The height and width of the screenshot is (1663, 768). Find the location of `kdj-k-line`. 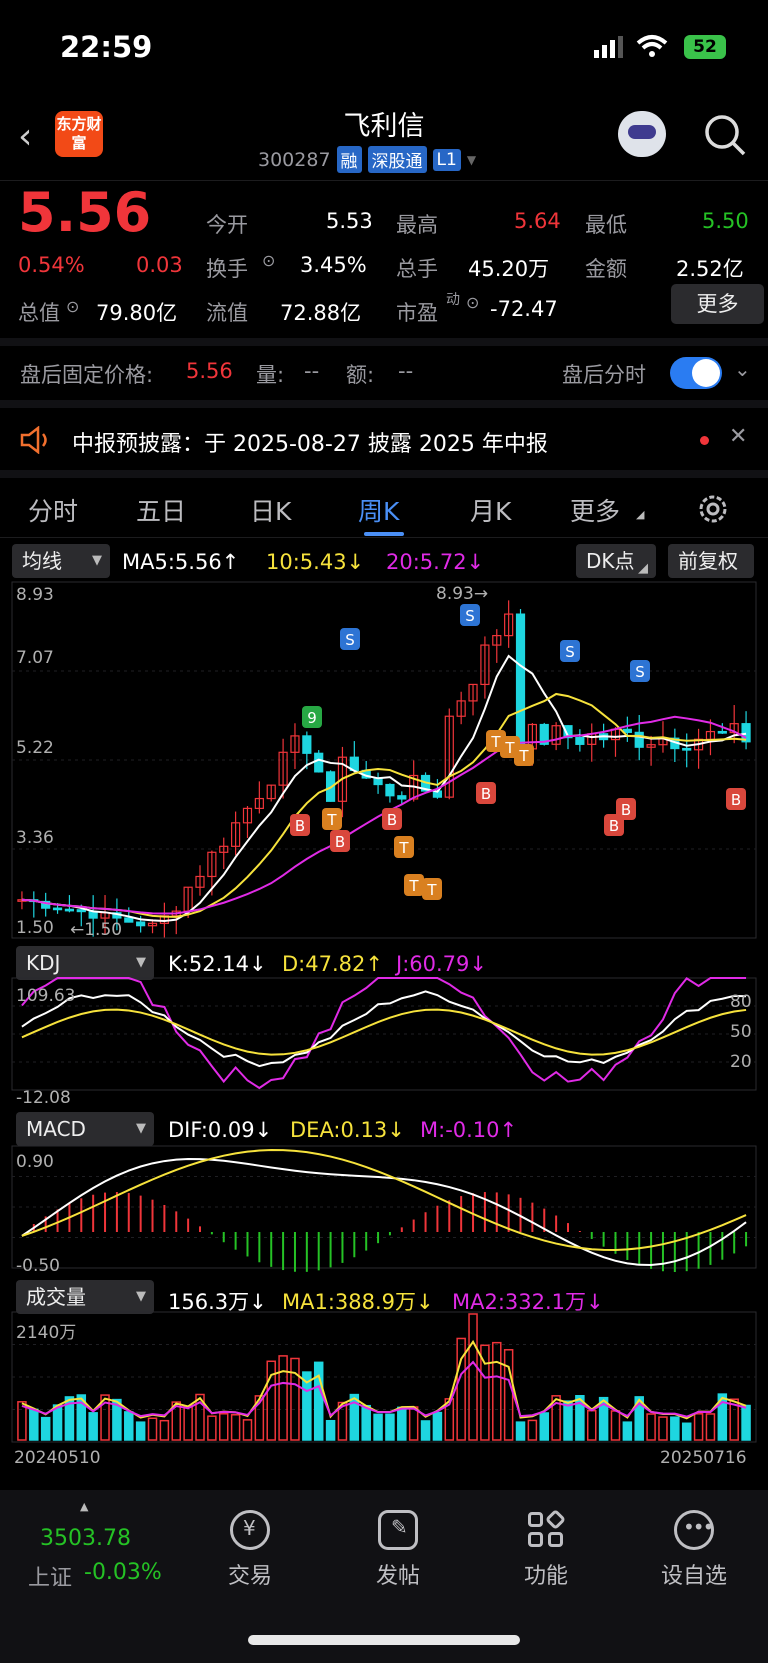

kdj-k-line is located at coordinates (384, 1029).